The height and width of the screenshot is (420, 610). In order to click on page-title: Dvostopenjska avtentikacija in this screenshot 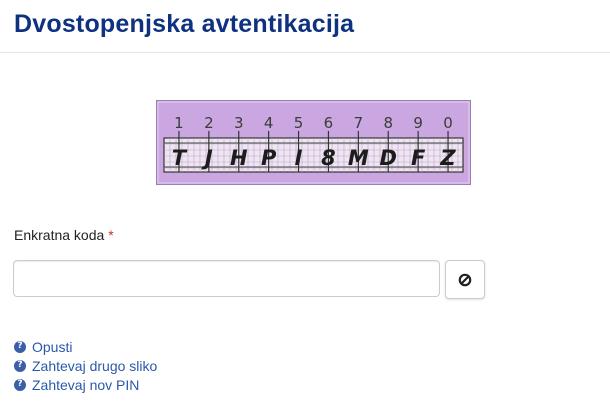, I will do `click(184, 24)`.